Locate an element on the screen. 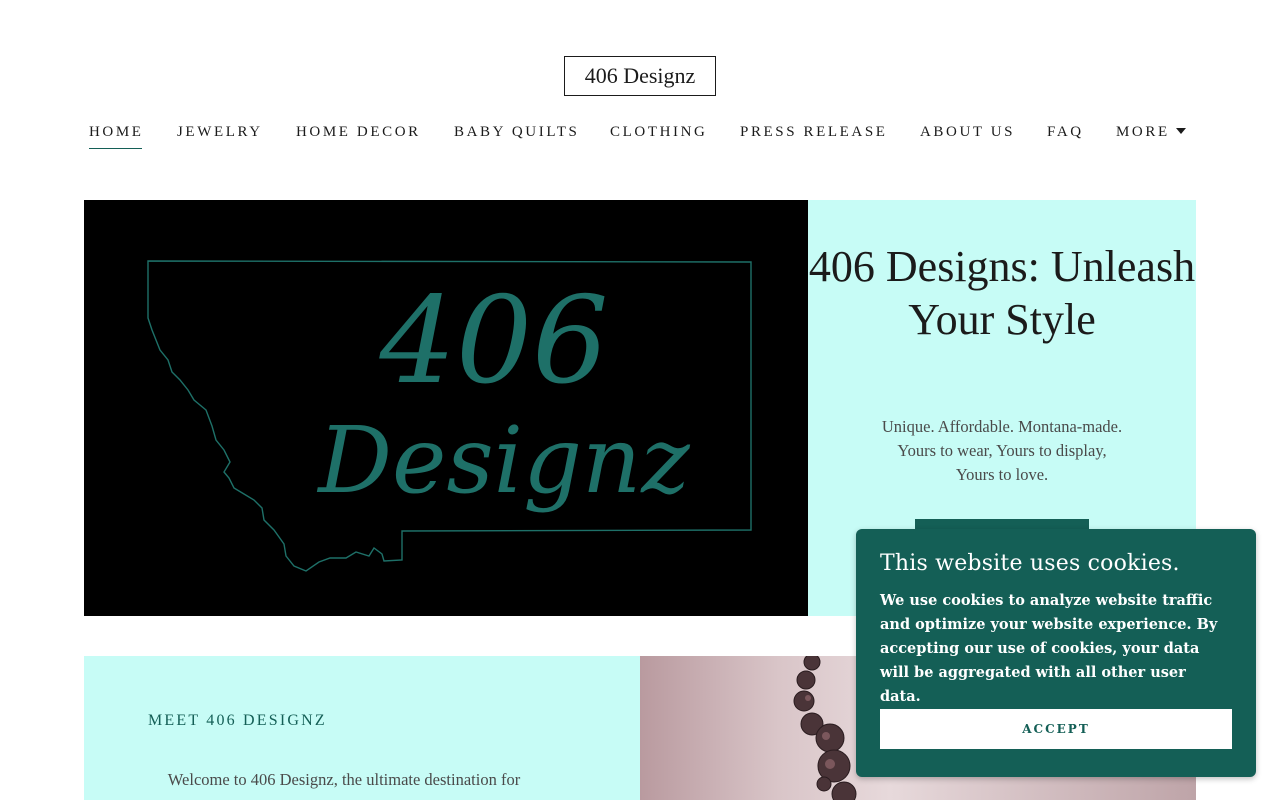 The image size is (1280, 800). nav-about-us: ABOUT US is located at coordinates (967, 136).